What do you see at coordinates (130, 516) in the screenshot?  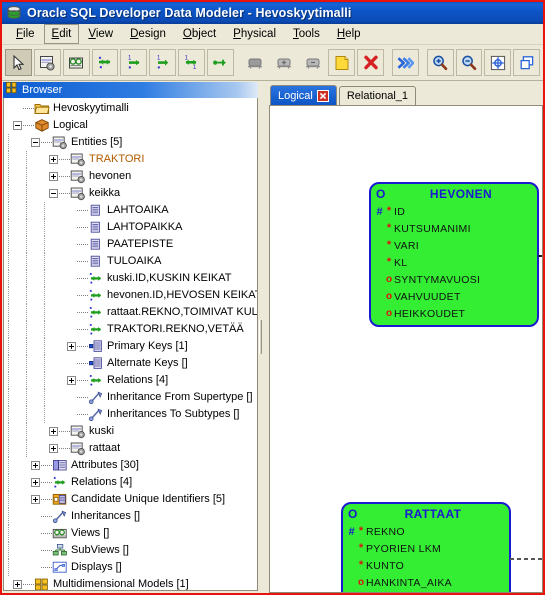 I see `tree-node: Inheritances []` at bounding box center [130, 516].